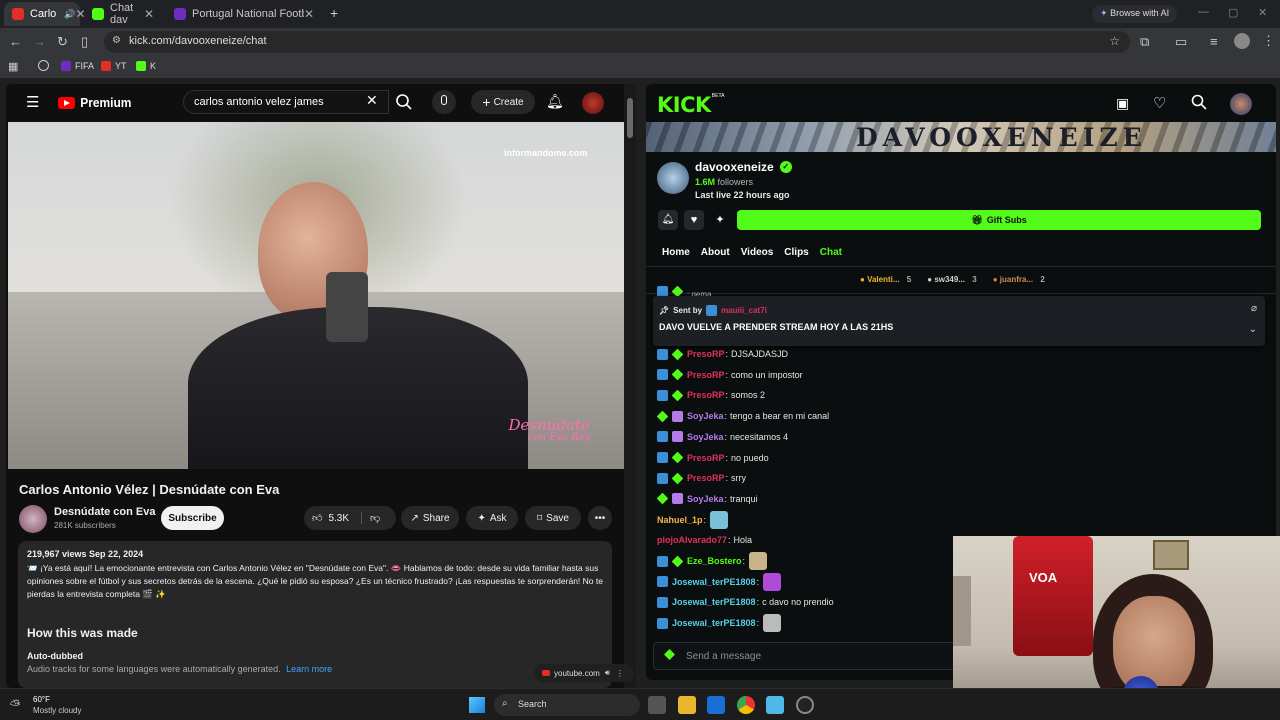 The width and height of the screenshot is (1280, 720). What do you see at coordinates (951, 279) in the screenshot?
I see `leaderboard-entry-2: ● sw349... 3` at bounding box center [951, 279].